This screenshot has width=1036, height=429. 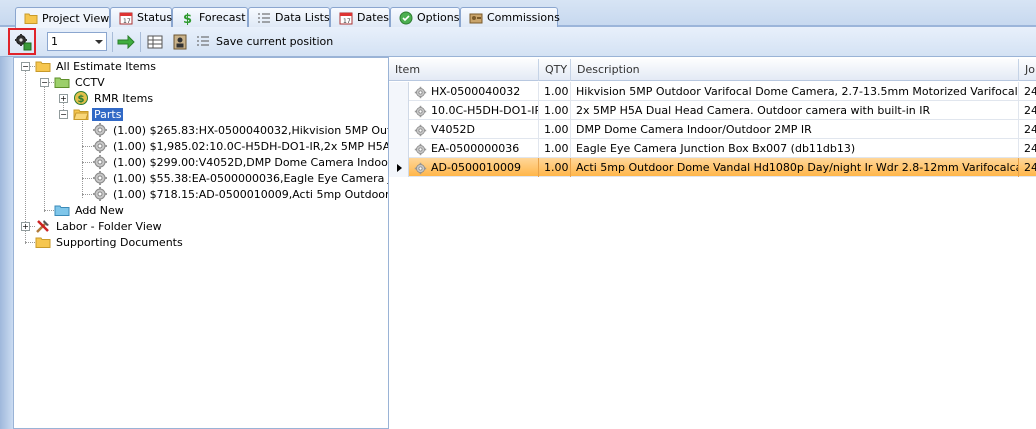 I want to click on column-header-item: Item, so click(x=464, y=70).